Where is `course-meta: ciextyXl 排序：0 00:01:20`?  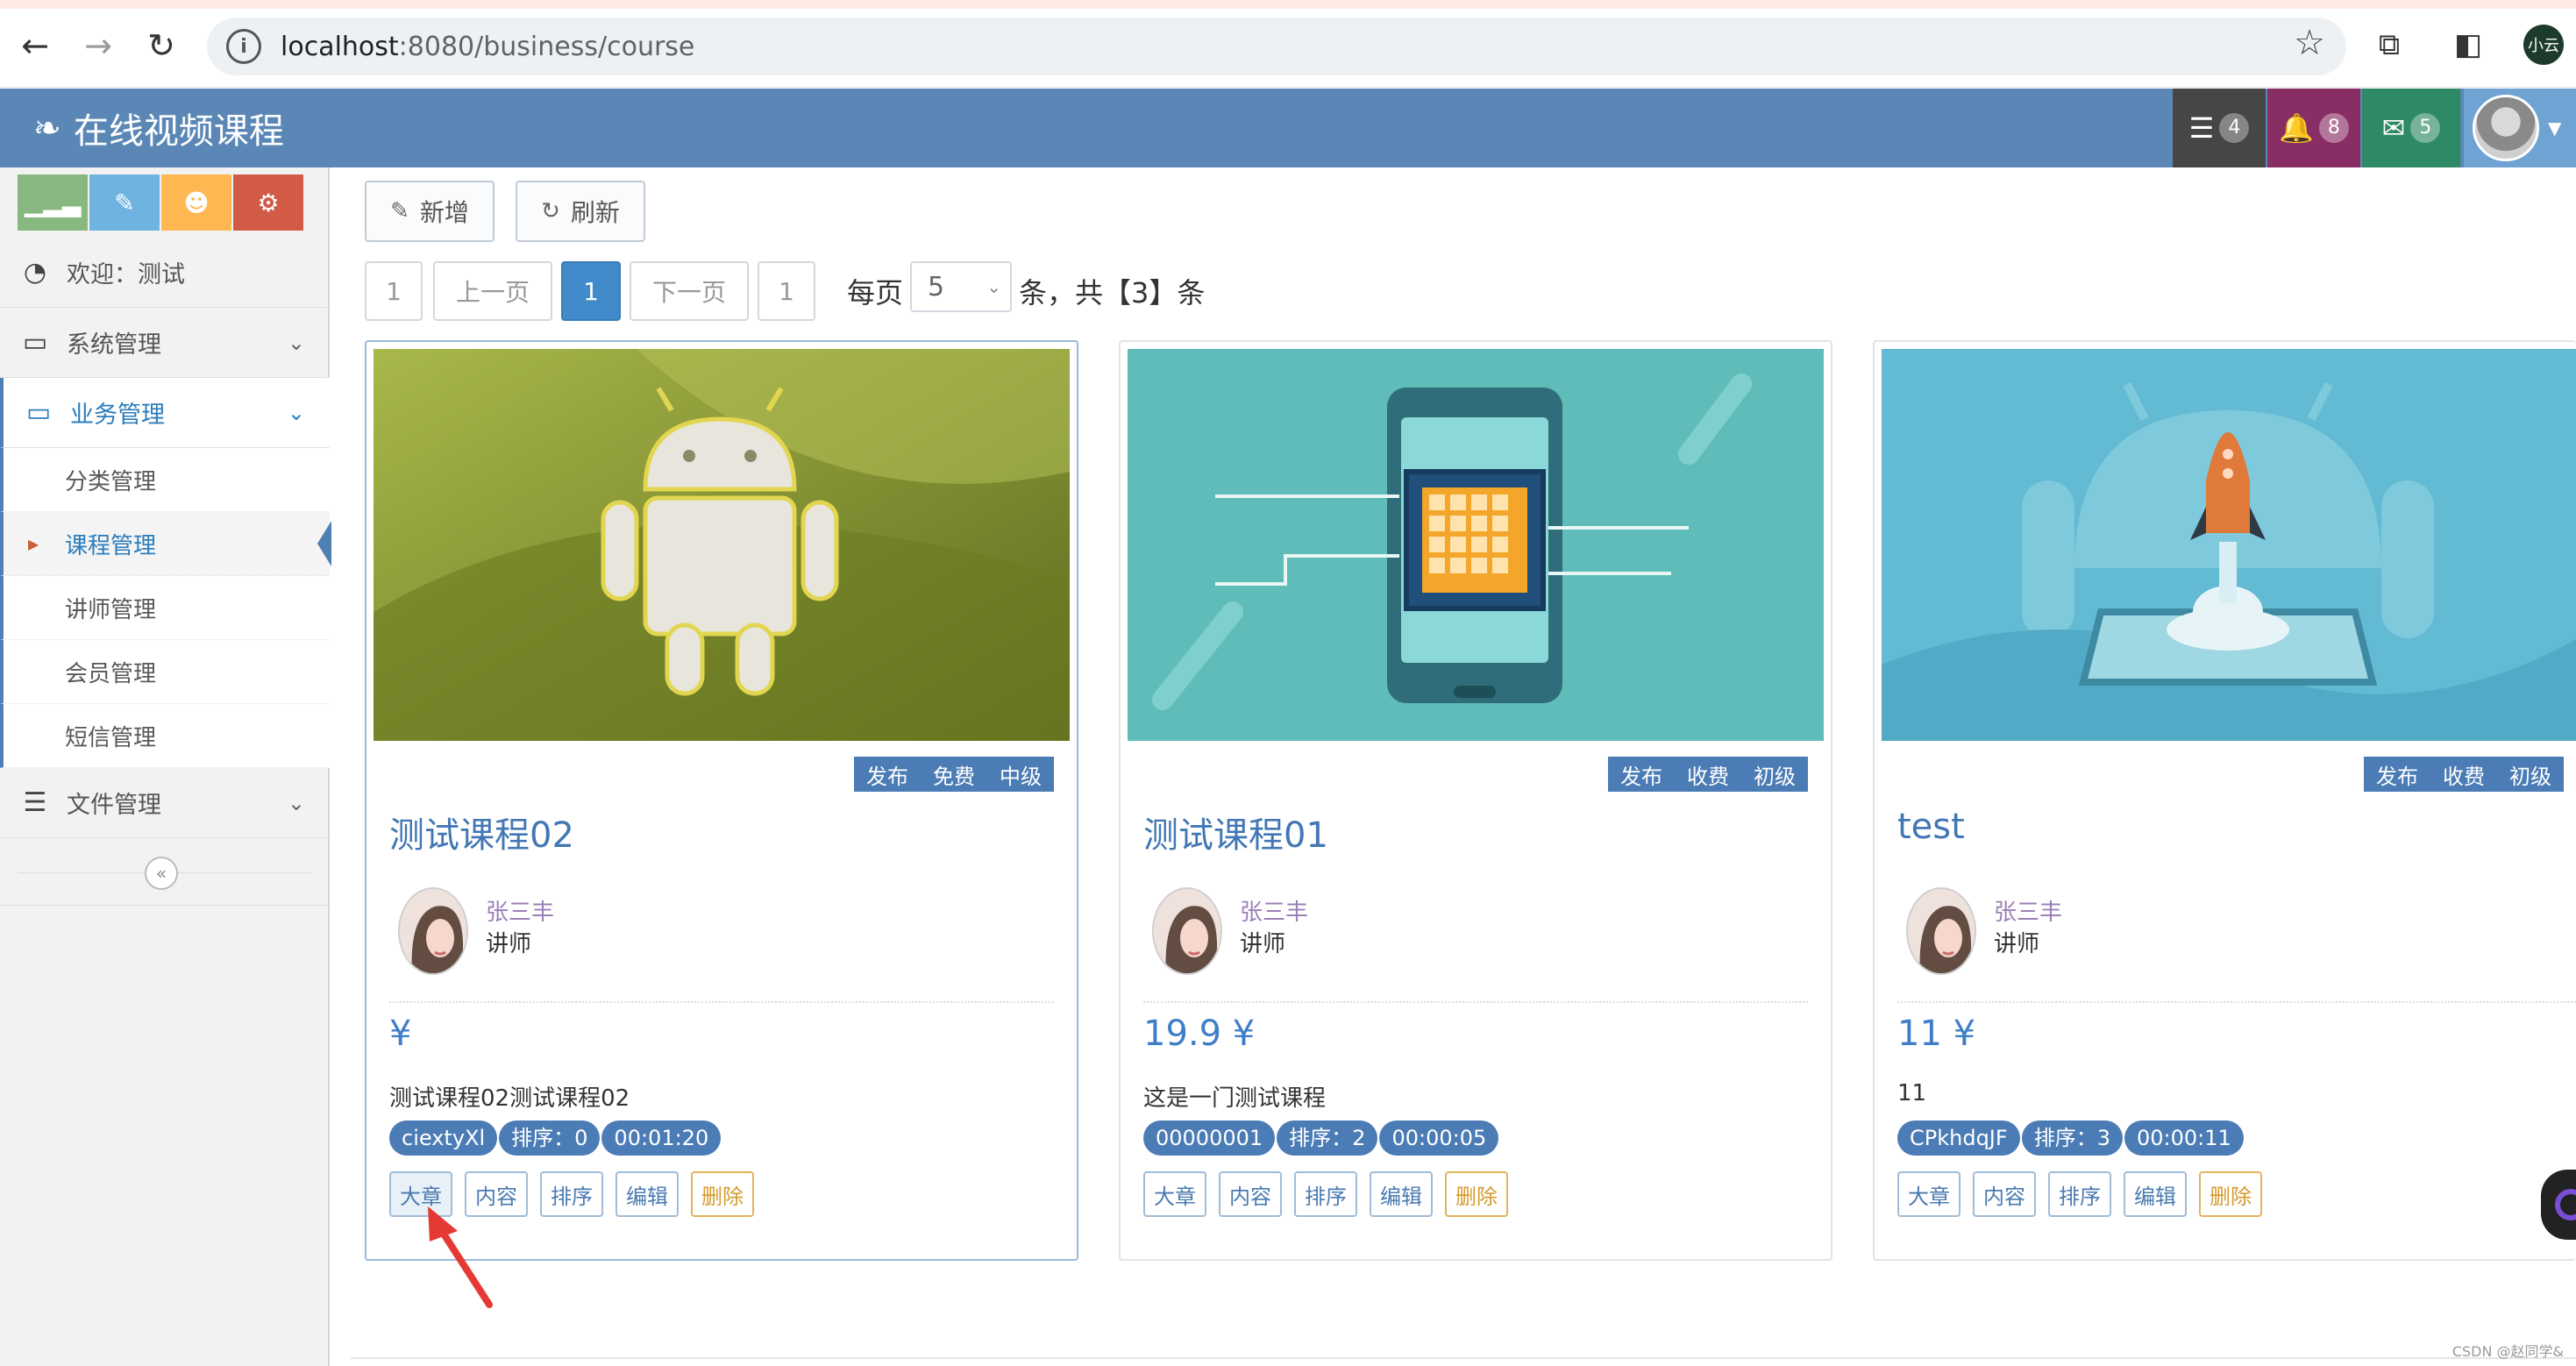 course-meta: ciextyXl 排序：0 00:01:20 is located at coordinates (555, 1138).